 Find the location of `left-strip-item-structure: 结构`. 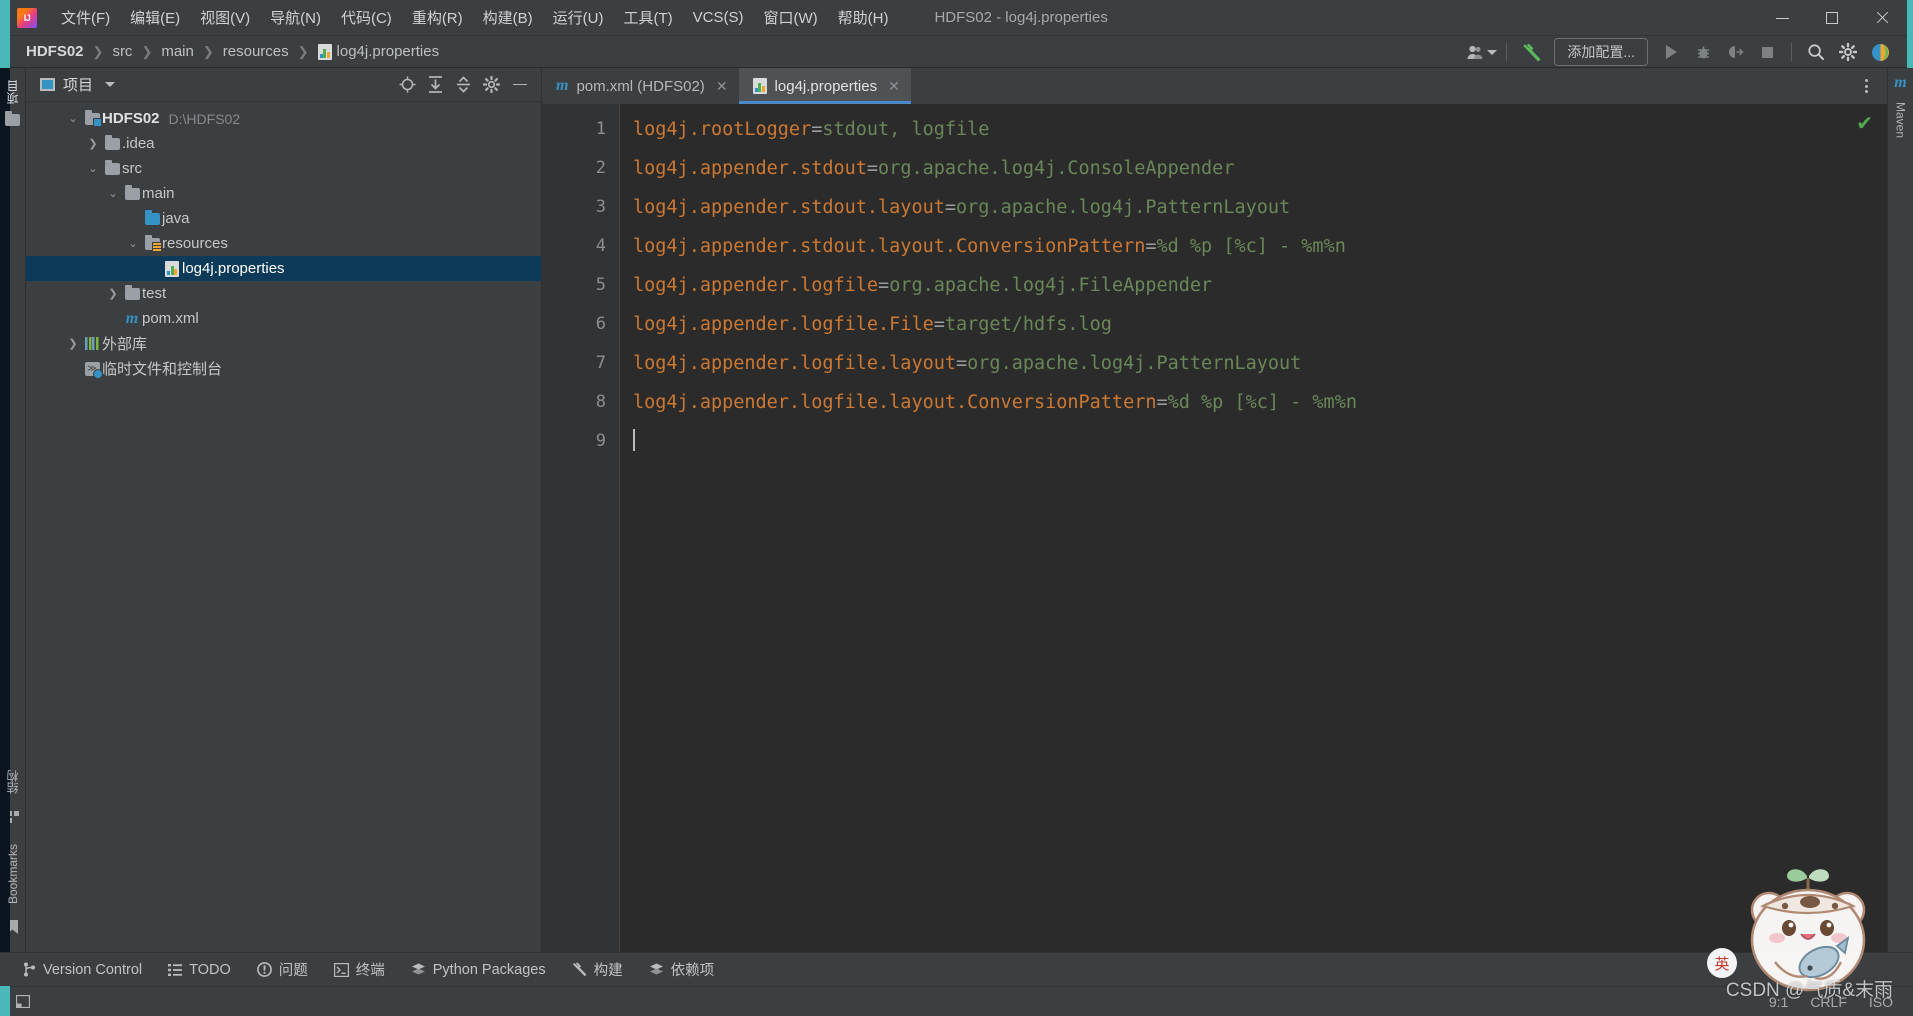

left-strip-item-structure: 结构 is located at coordinates (12, 782).